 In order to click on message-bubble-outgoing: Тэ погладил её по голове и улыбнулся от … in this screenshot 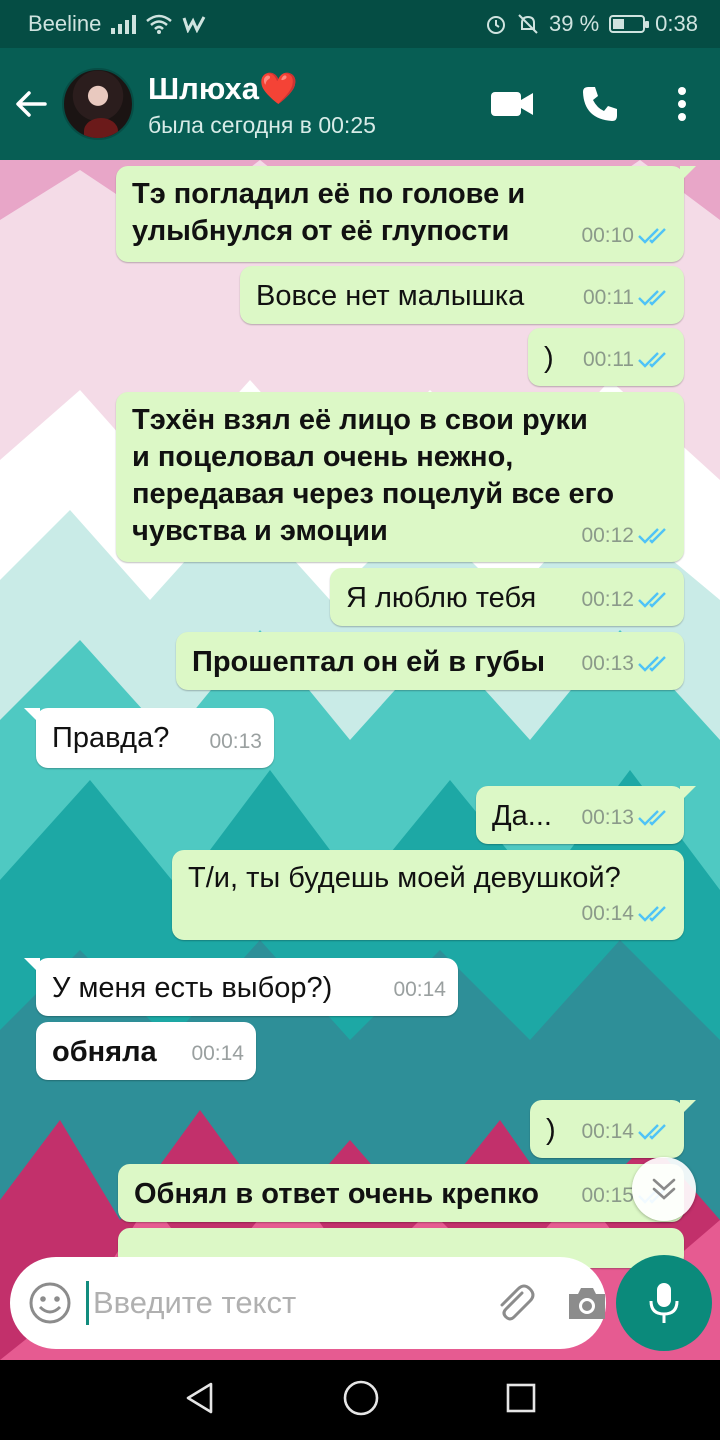, I will do `click(406, 214)`.